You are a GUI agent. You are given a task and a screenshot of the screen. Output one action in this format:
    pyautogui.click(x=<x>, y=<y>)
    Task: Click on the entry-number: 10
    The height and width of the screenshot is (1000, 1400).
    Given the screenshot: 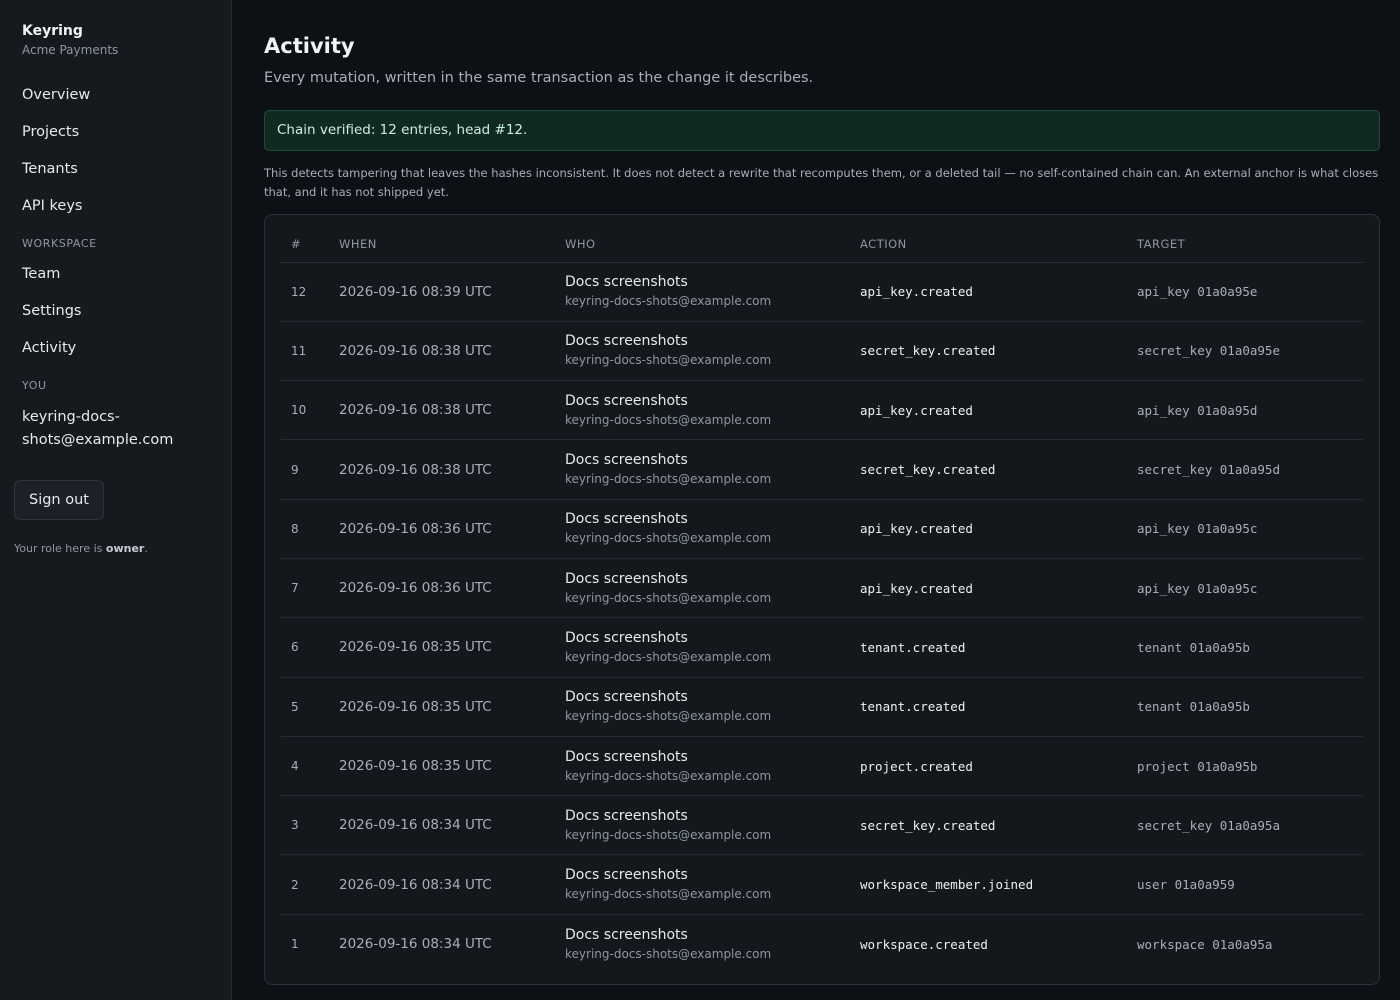 What is the action you would take?
    pyautogui.click(x=305, y=410)
    